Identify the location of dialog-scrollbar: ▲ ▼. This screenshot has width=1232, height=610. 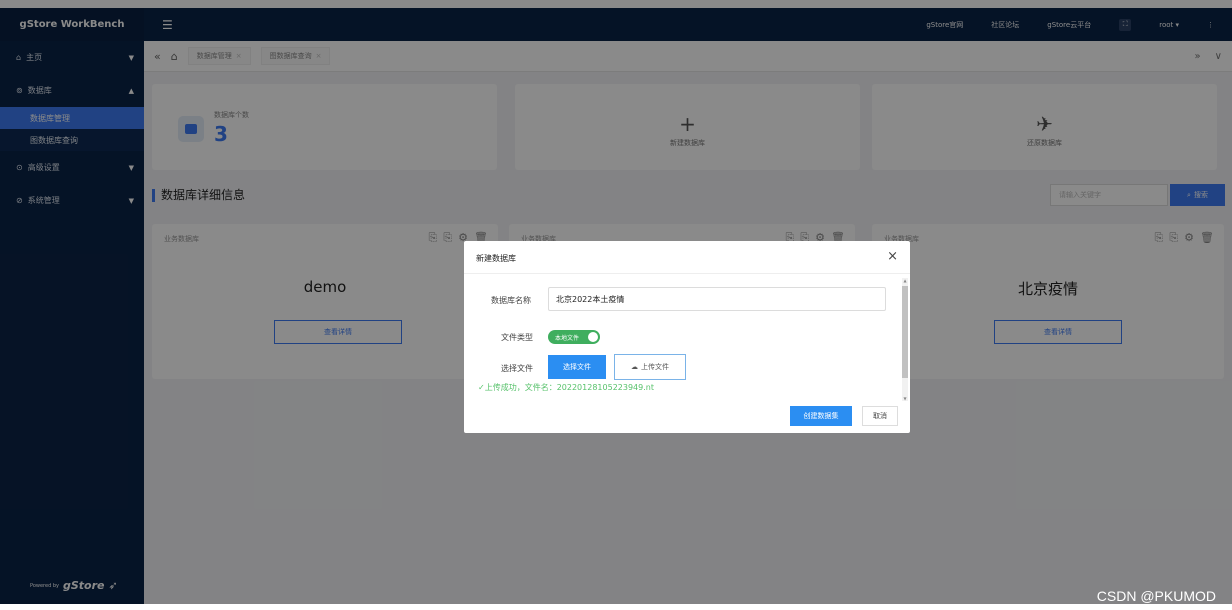
(905, 339).